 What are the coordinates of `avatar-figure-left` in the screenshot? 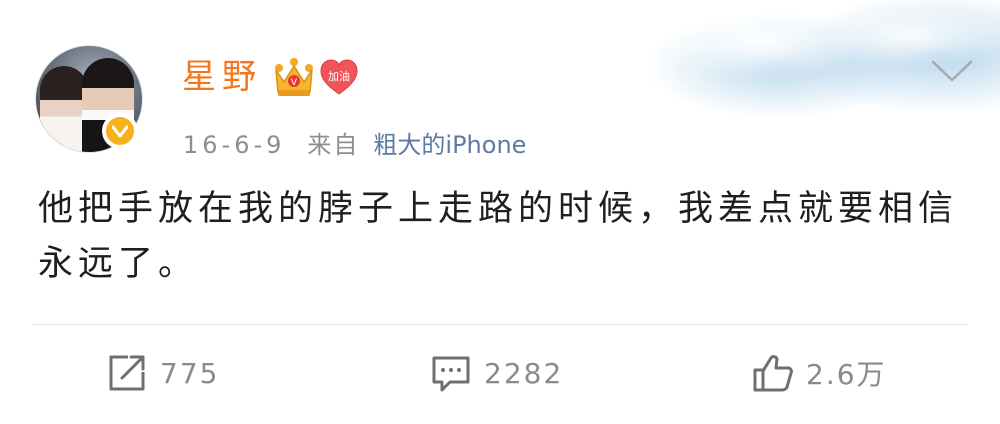 It's located at (64, 109).